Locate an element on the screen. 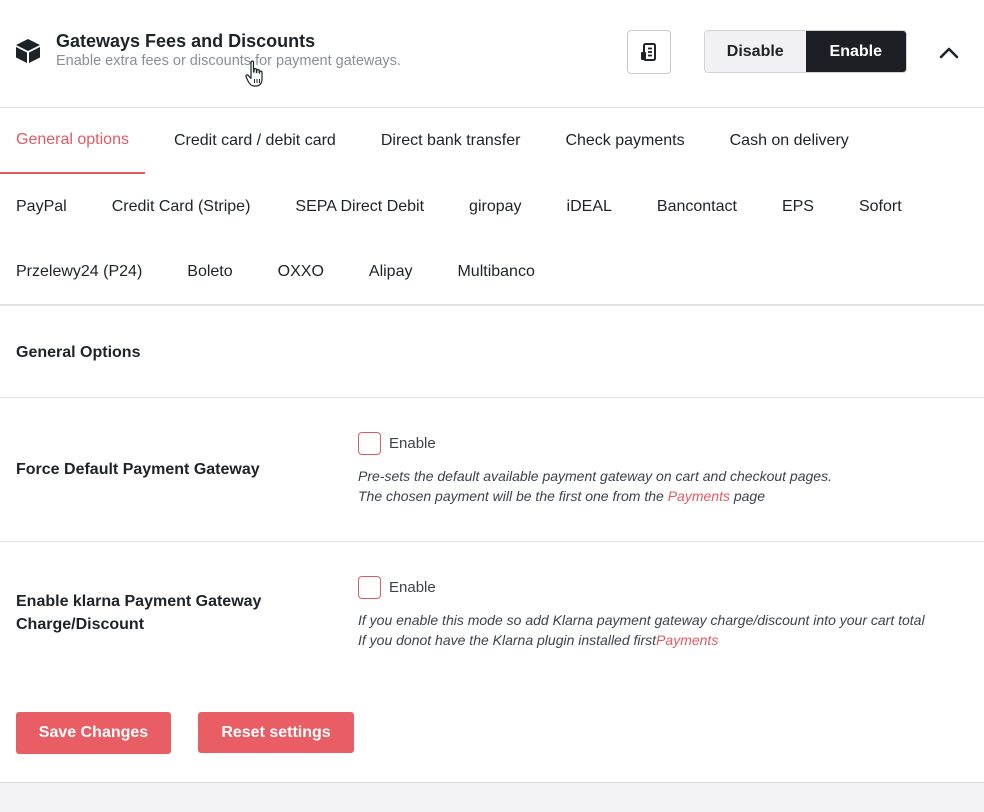  klarna-payments-link: Payments is located at coordinates (687, 640).